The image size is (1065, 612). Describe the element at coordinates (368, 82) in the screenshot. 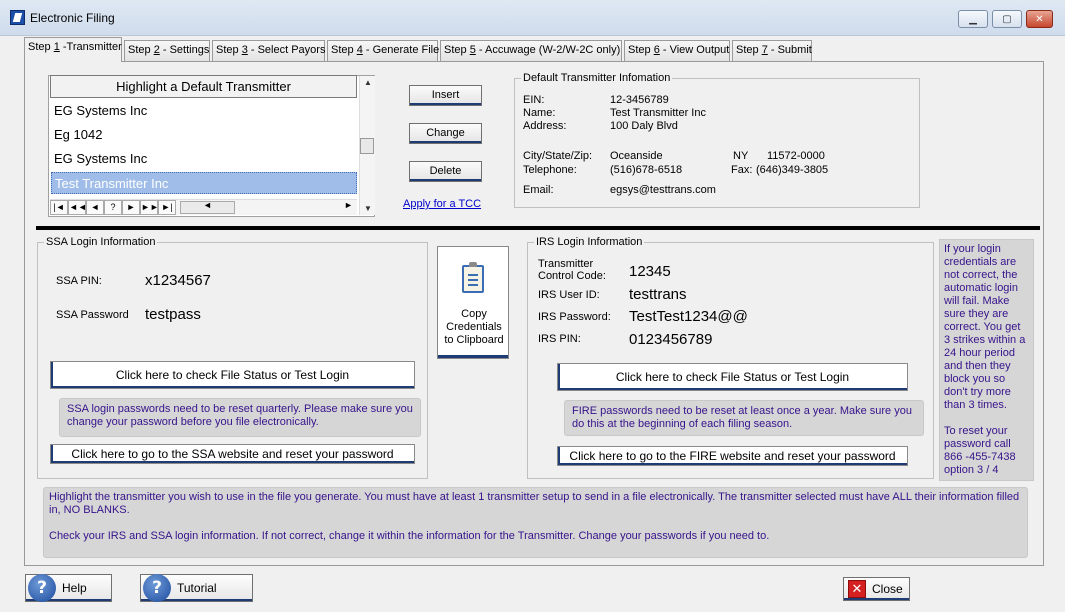

I see `scroll-up-arrow-icon: ▲` at that location.